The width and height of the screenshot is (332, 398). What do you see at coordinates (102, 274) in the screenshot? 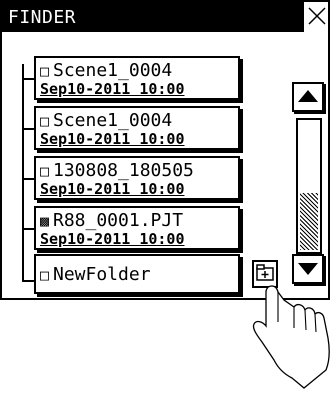
I see `folder-name-text: NewFolder` at bounding box center [102, 274].